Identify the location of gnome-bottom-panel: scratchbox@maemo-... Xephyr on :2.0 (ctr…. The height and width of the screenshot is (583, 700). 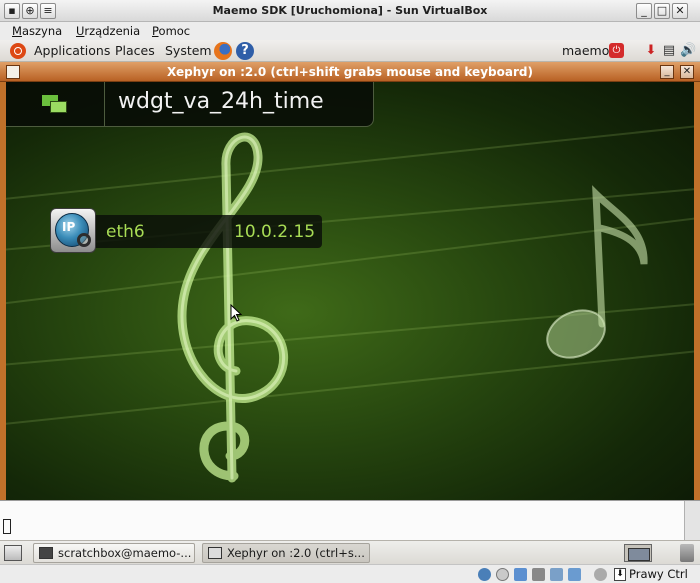
(350, 552).